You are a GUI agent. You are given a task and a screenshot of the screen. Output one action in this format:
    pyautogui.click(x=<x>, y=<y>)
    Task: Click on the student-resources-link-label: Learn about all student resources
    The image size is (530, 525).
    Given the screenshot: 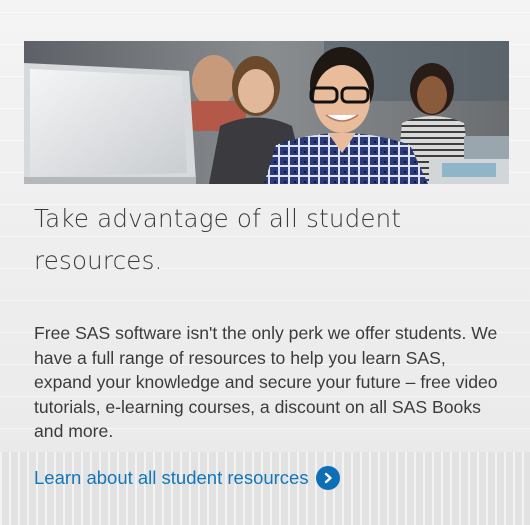 What is the action you would take?
    pyautogui.click(x=171, y=477)
    